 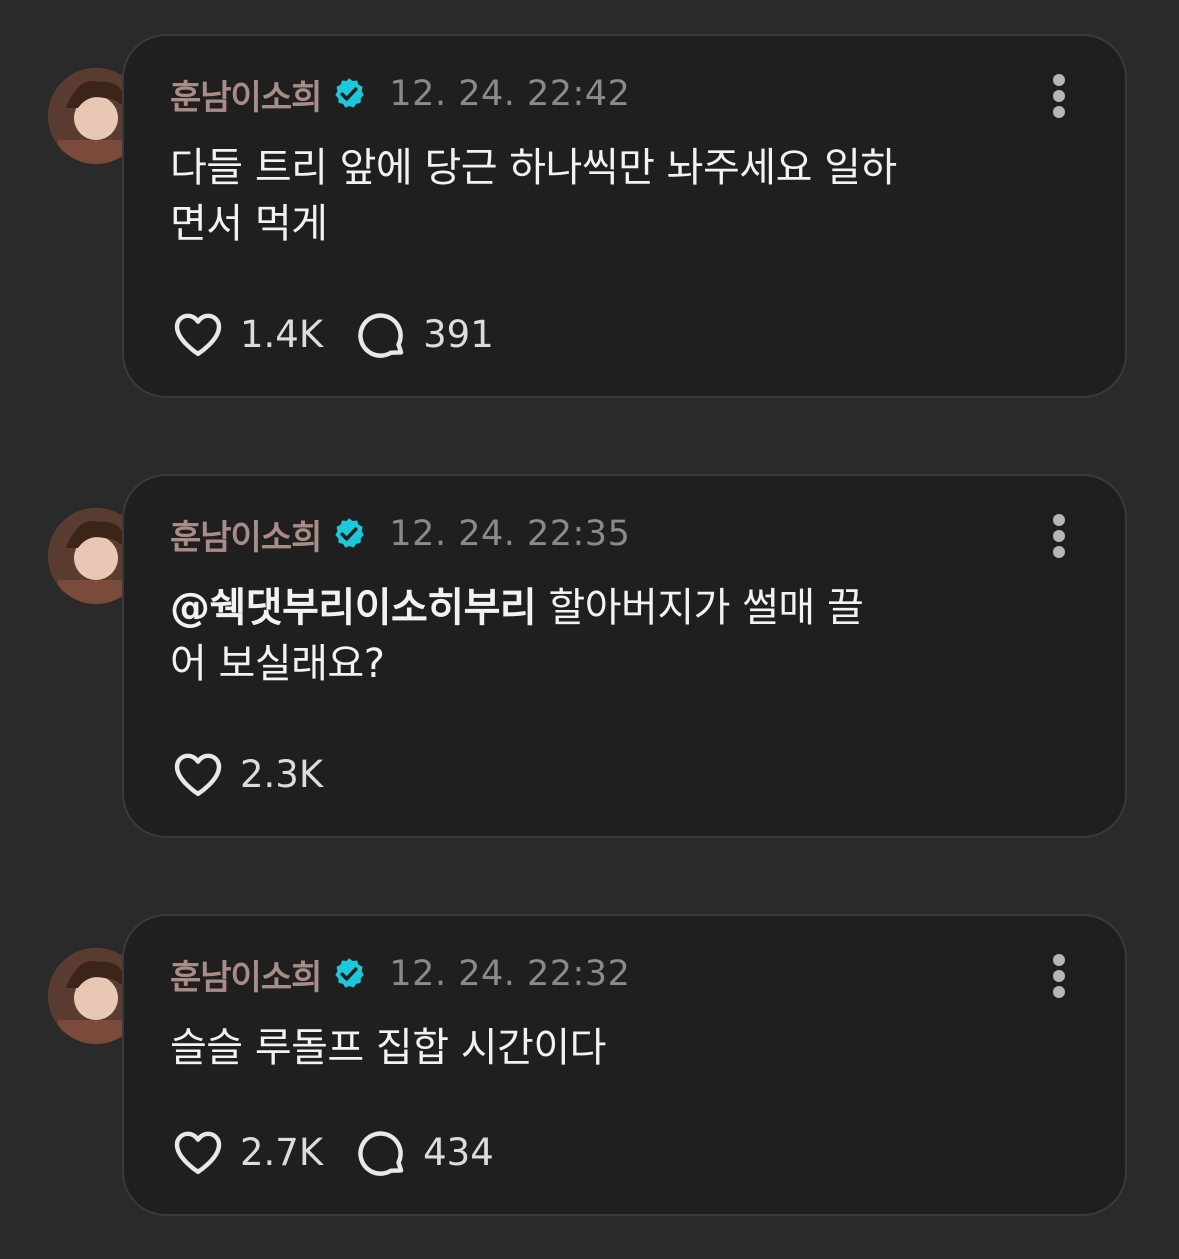 I want to click on comment-count: 391, so click(x=458, y=334).